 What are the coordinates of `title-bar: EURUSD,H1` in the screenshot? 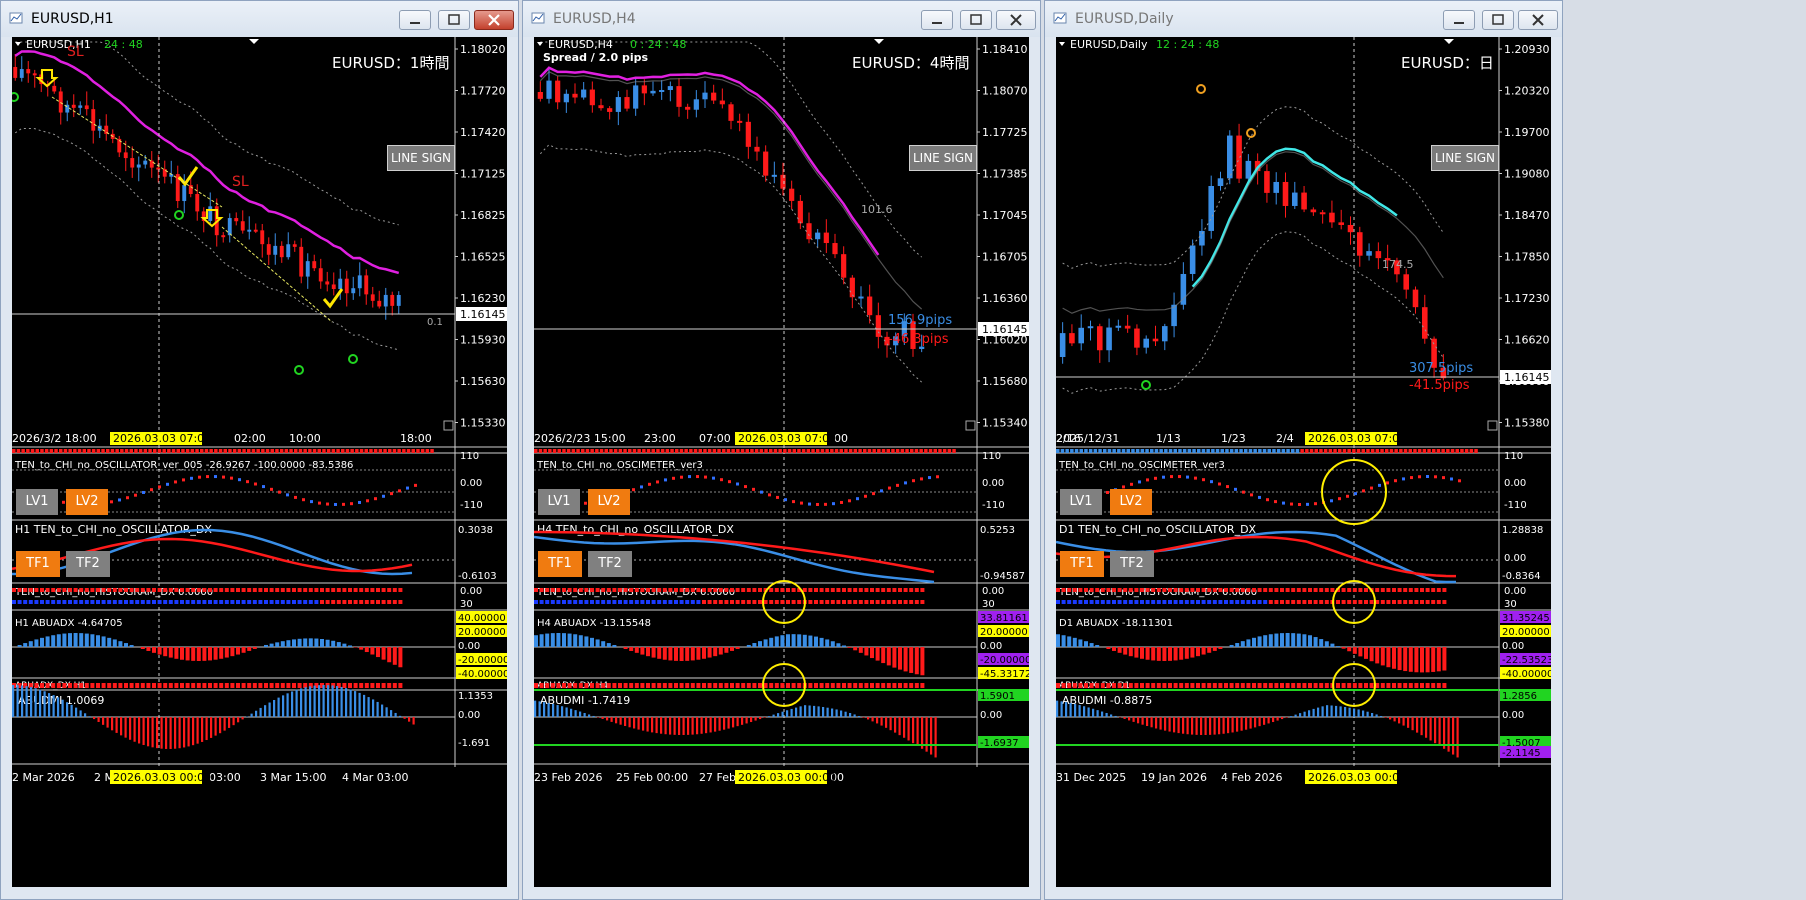 It's located at (259, 19).